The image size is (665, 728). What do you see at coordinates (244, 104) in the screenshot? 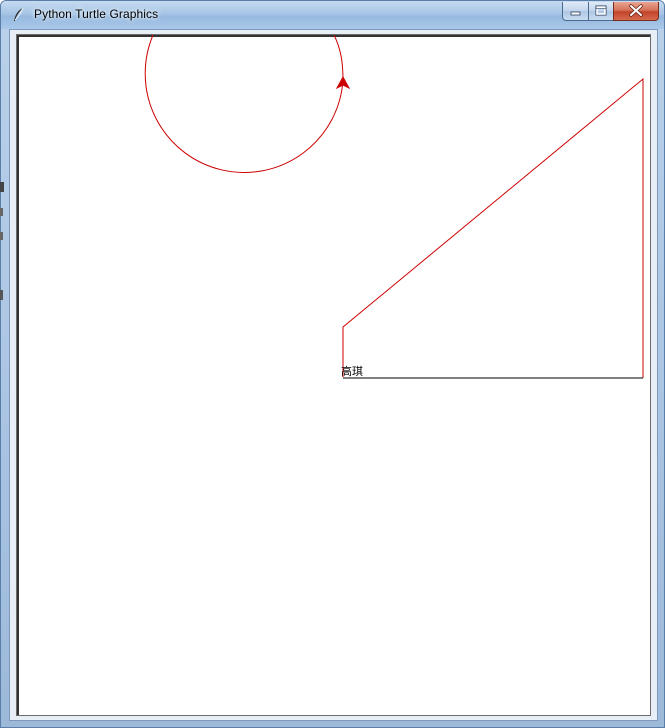
I see `circle-path` at bounding box center [244, 104].